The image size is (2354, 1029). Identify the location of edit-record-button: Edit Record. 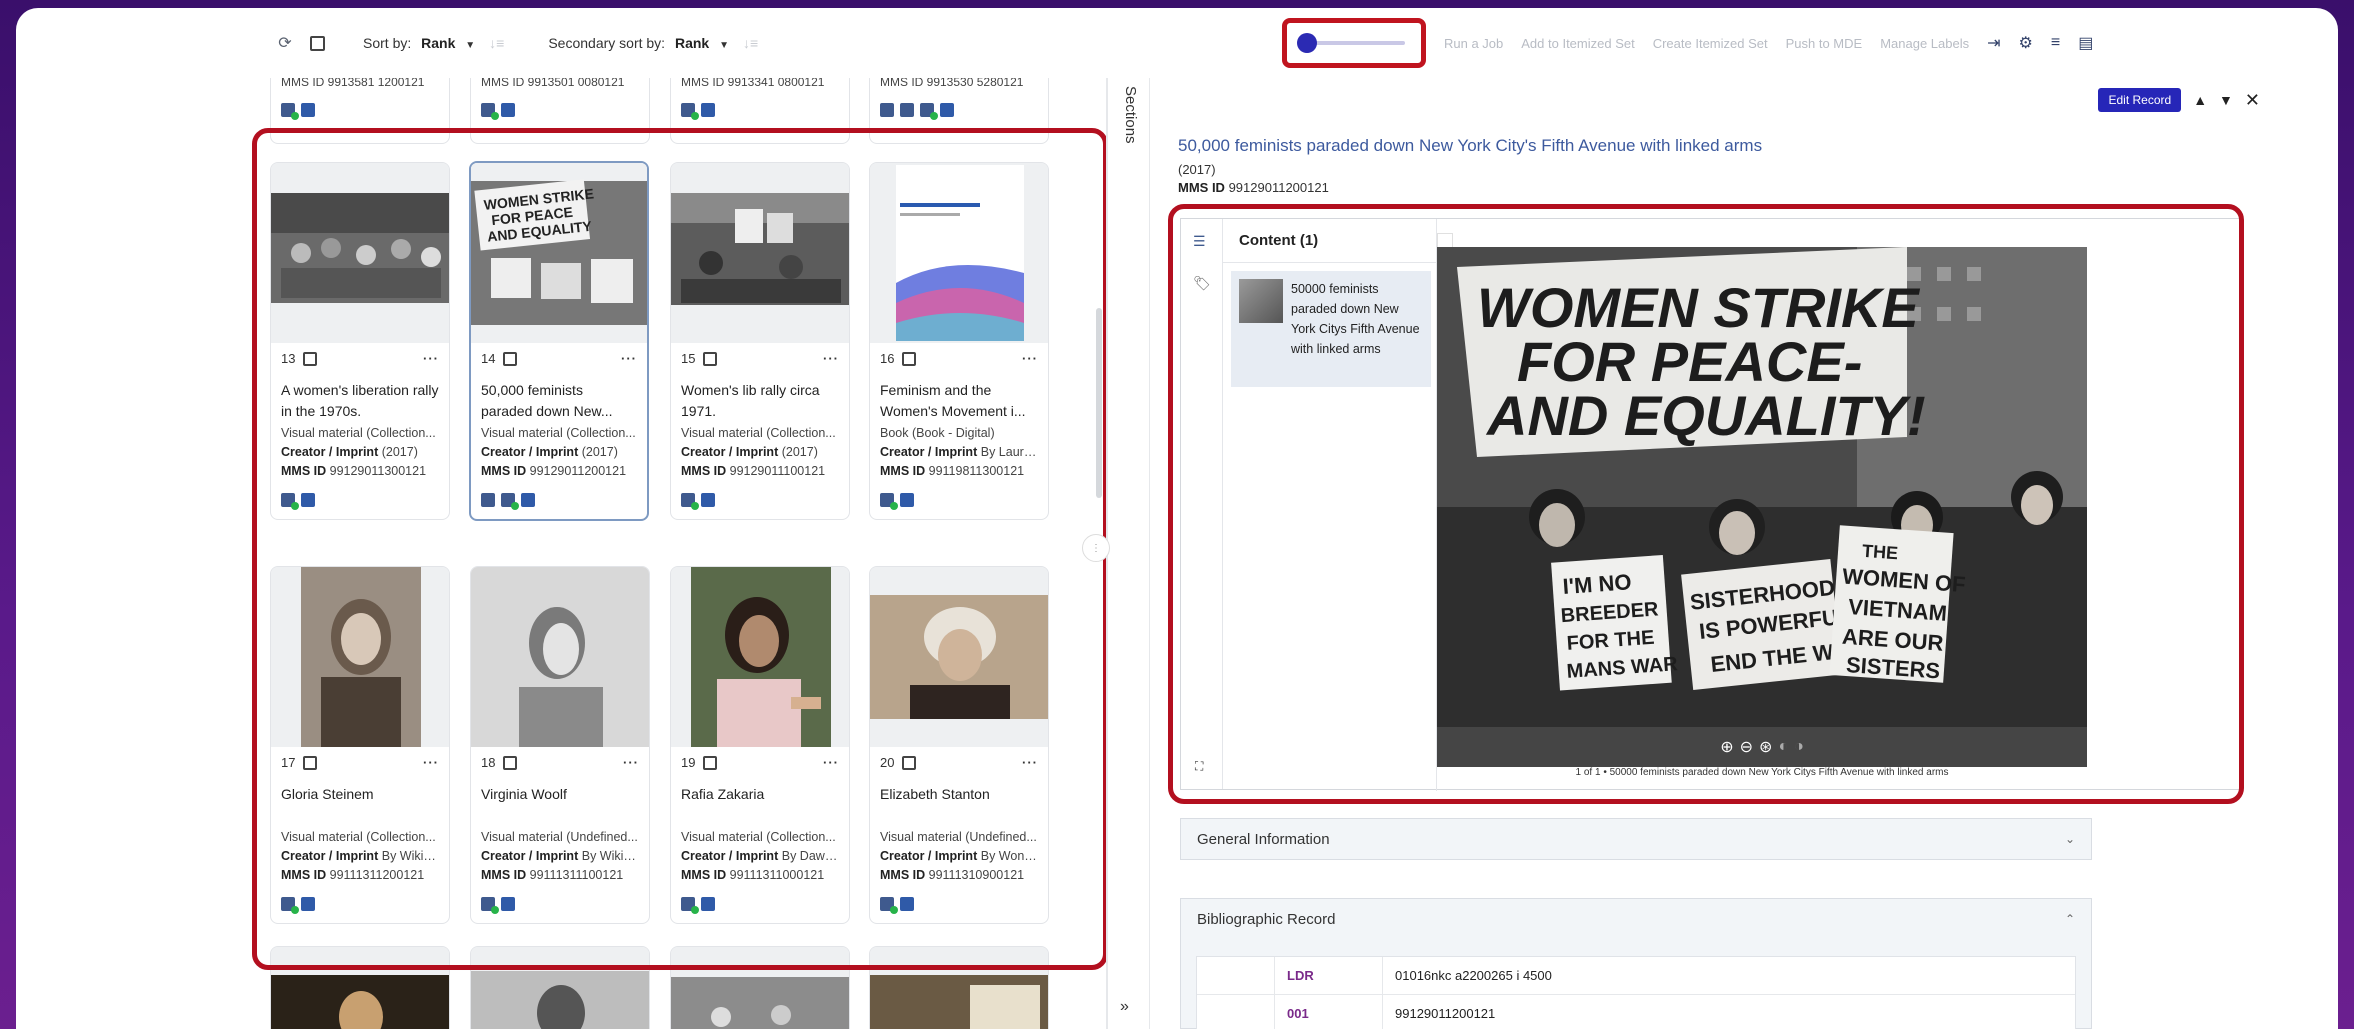
(2140, 100).